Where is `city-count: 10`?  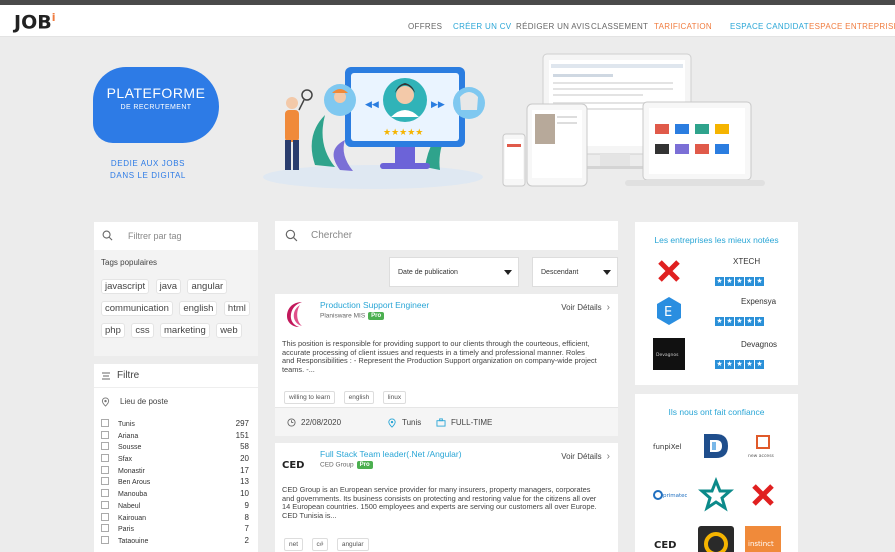 city-count: 10 is located at coordinates (244, 494).